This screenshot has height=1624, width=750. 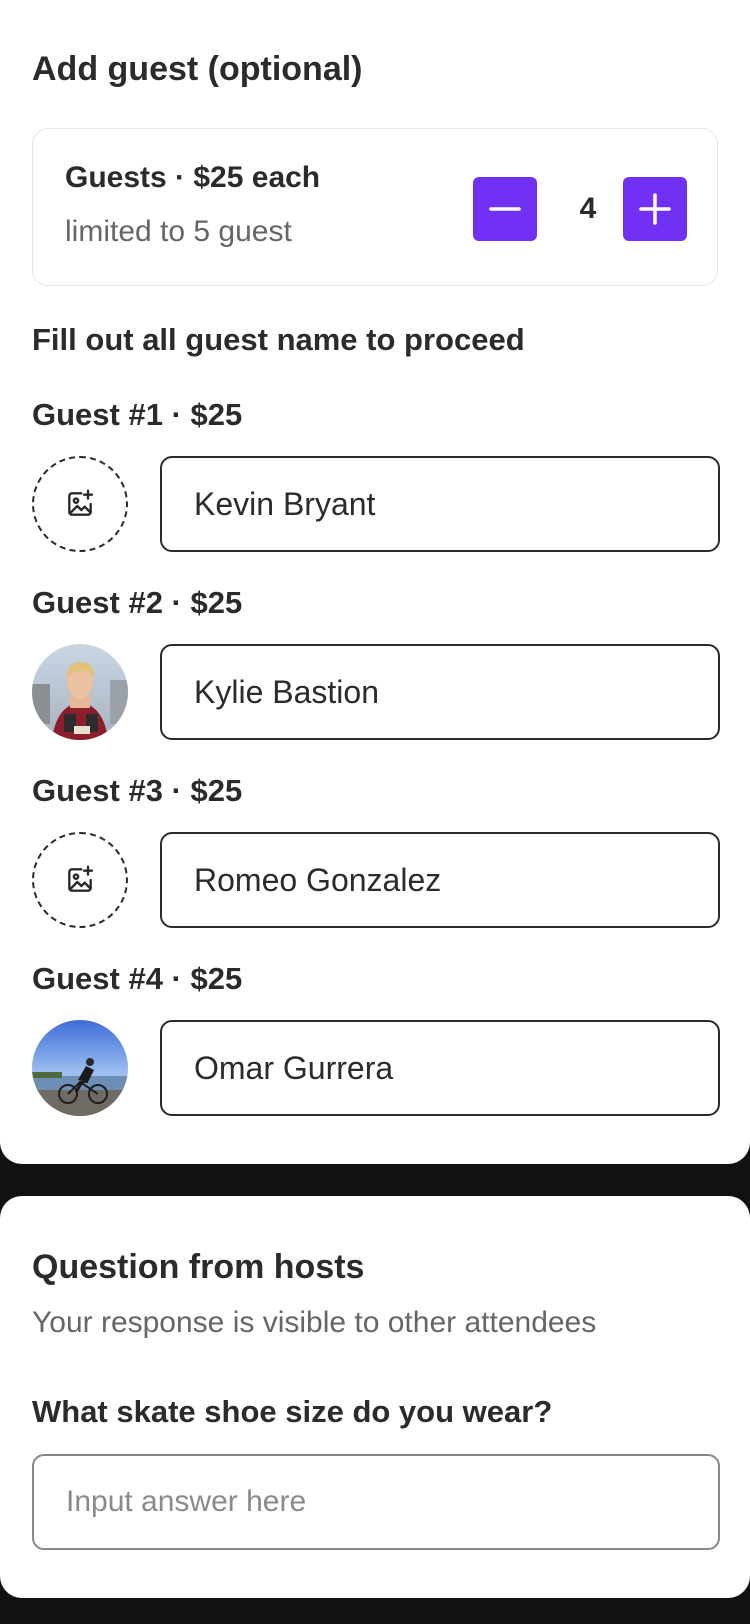 I want to click on guest-1-name-input, so click(x=440, y=504).